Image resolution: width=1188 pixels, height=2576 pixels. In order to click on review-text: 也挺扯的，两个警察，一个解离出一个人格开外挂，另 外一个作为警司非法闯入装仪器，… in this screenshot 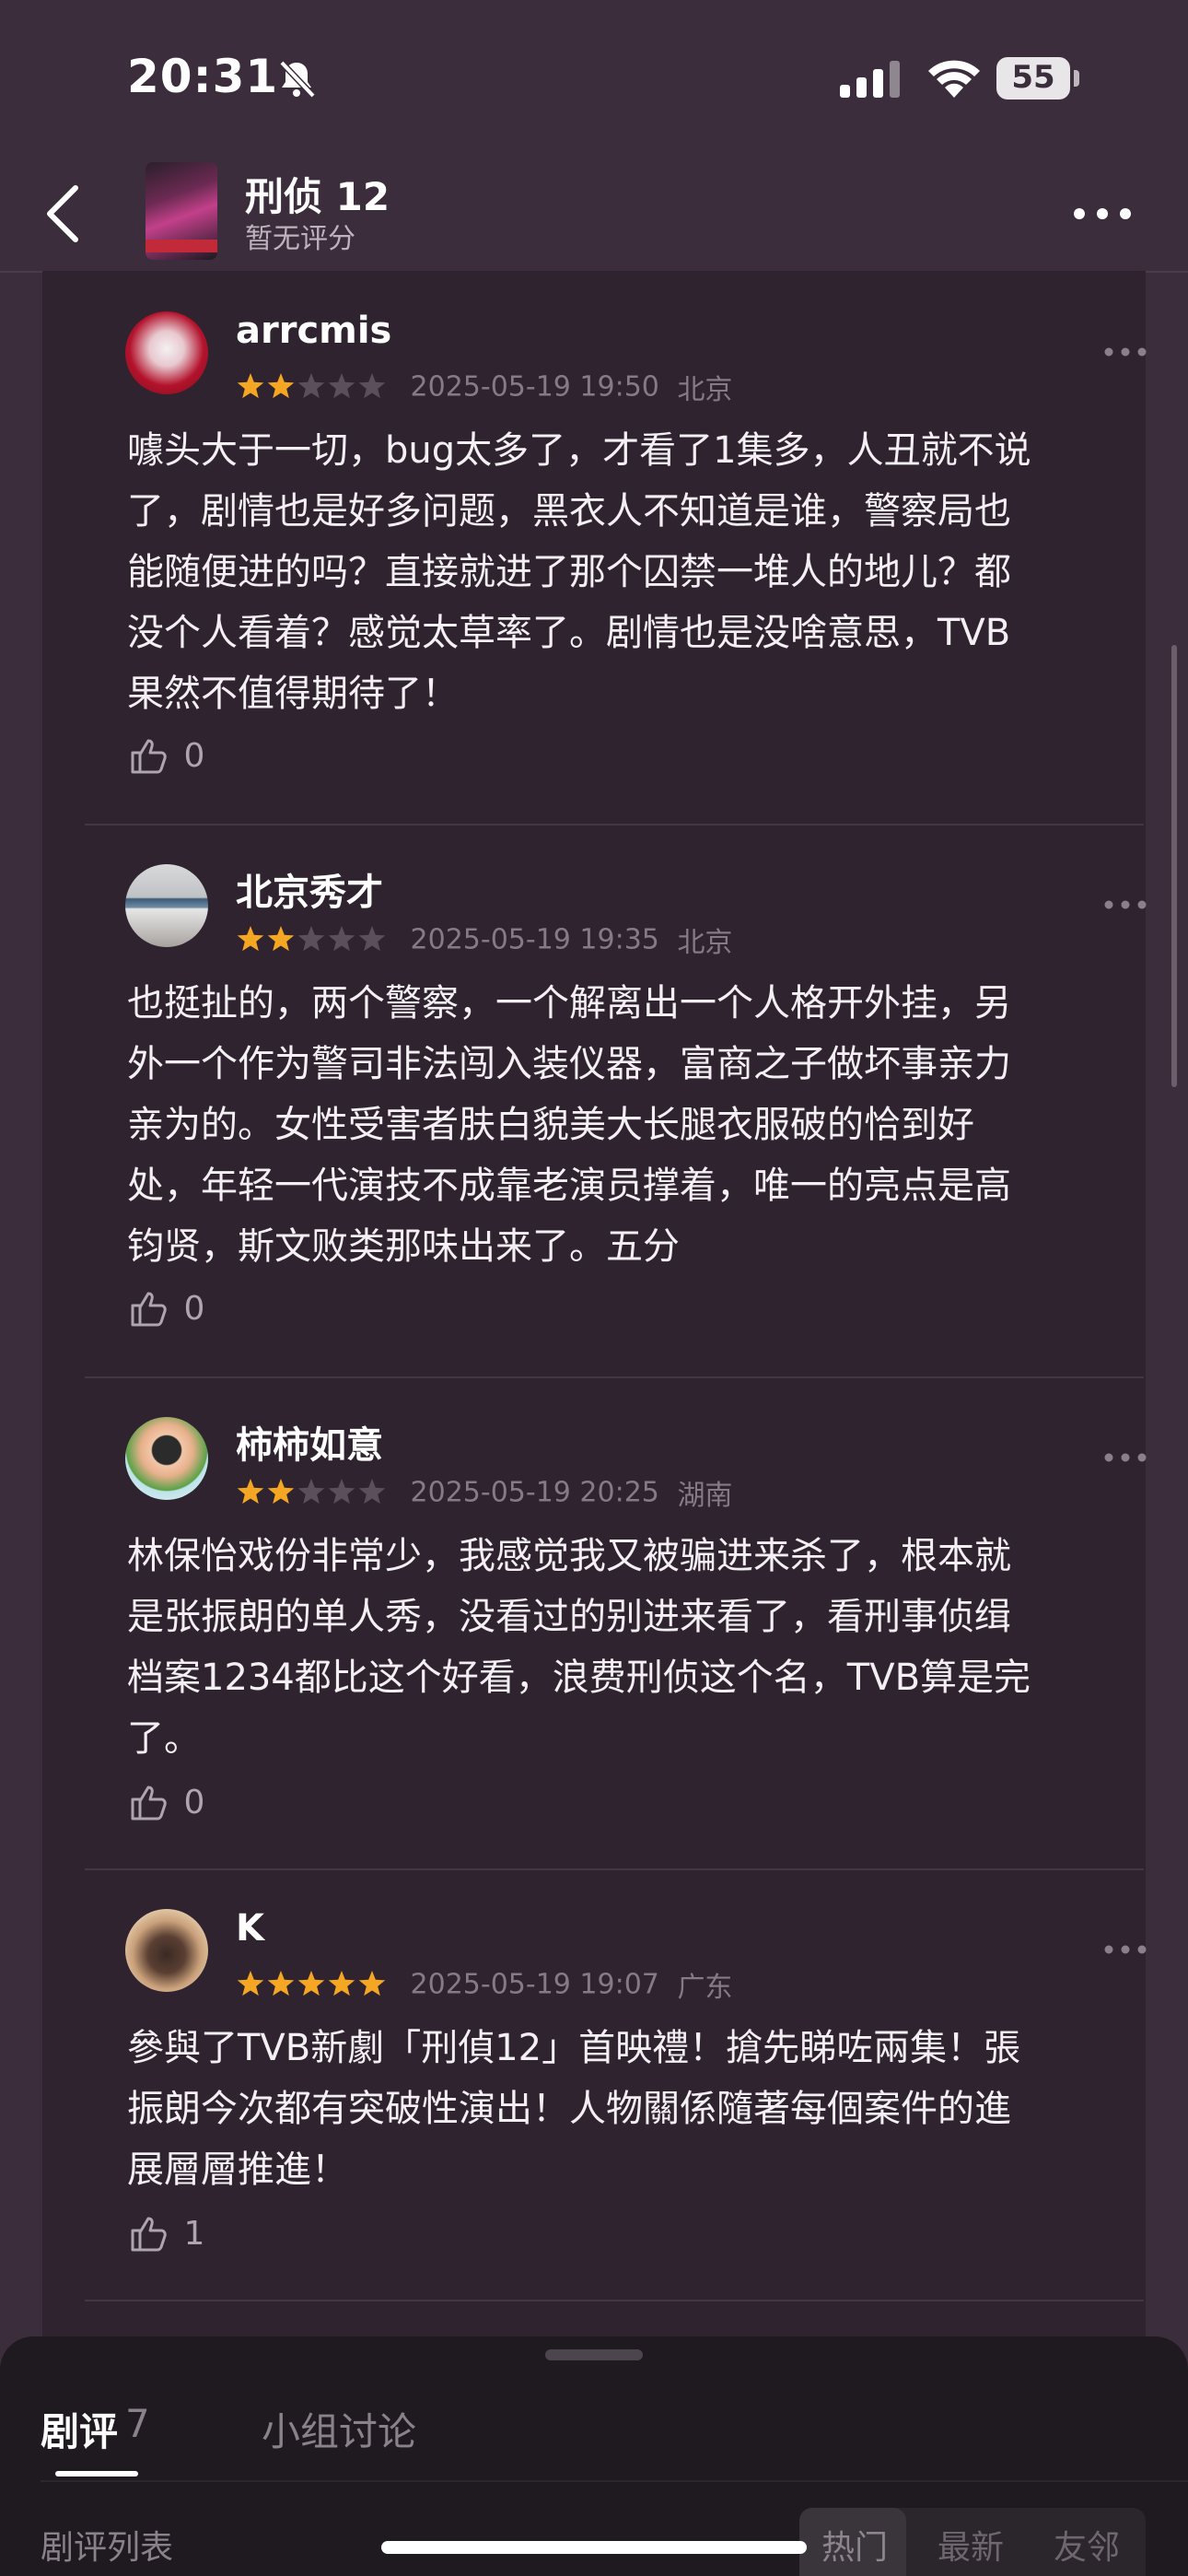, I will do `click(569, 1125)`.